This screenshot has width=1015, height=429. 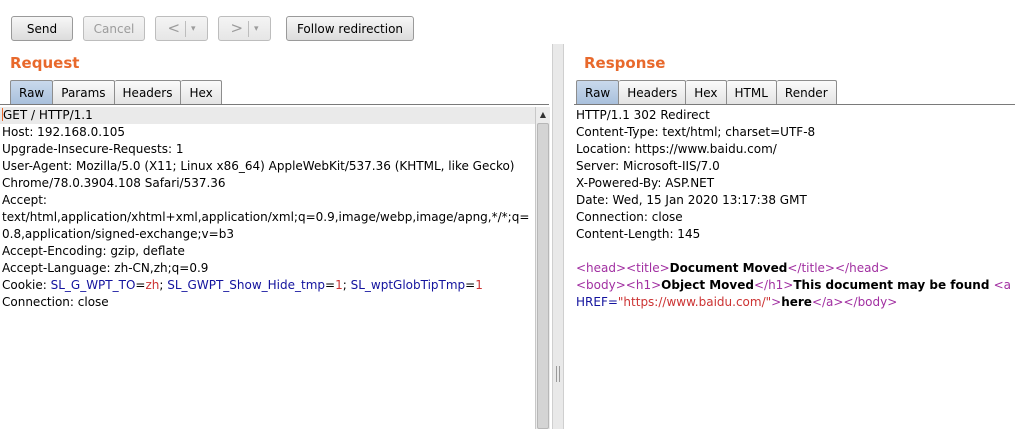 I want to click on response-line: HTTP/1.1 302 Redirect, so click(x=643, y=115).